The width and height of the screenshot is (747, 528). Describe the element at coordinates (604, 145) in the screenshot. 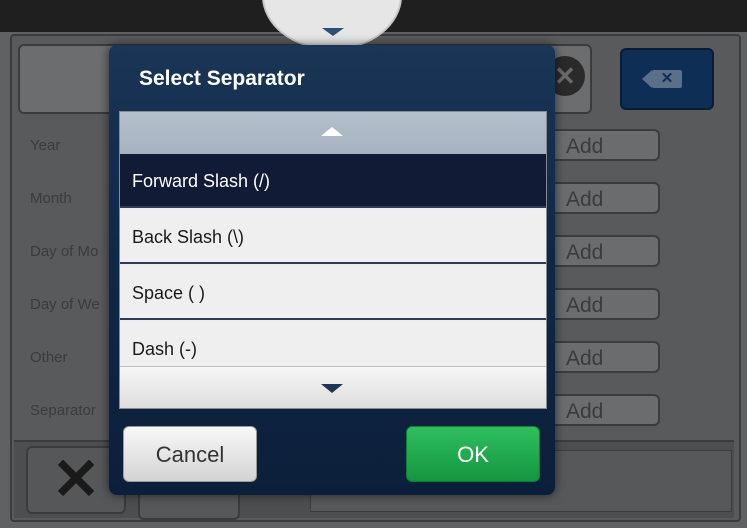

I see `add-year-button: Add` at that location.